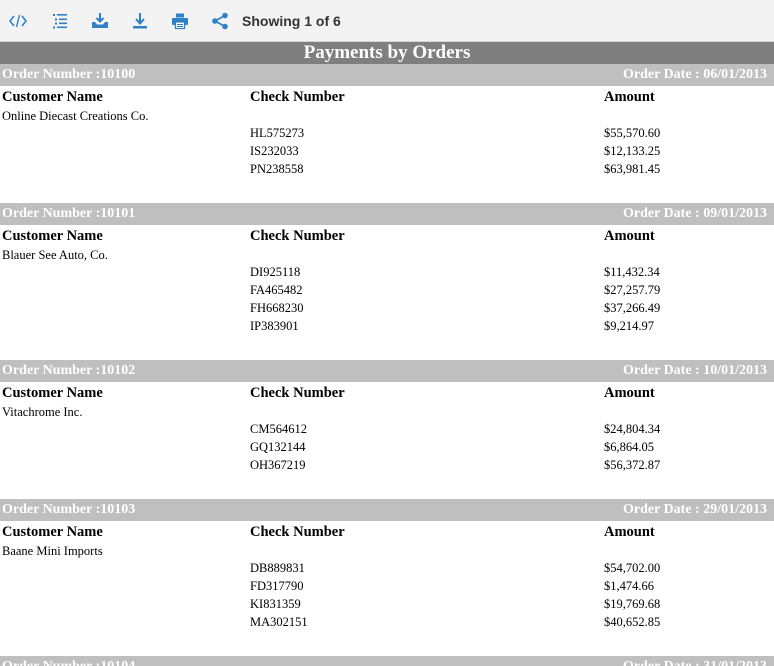  I want to click on download-icon, so click(140, 21).